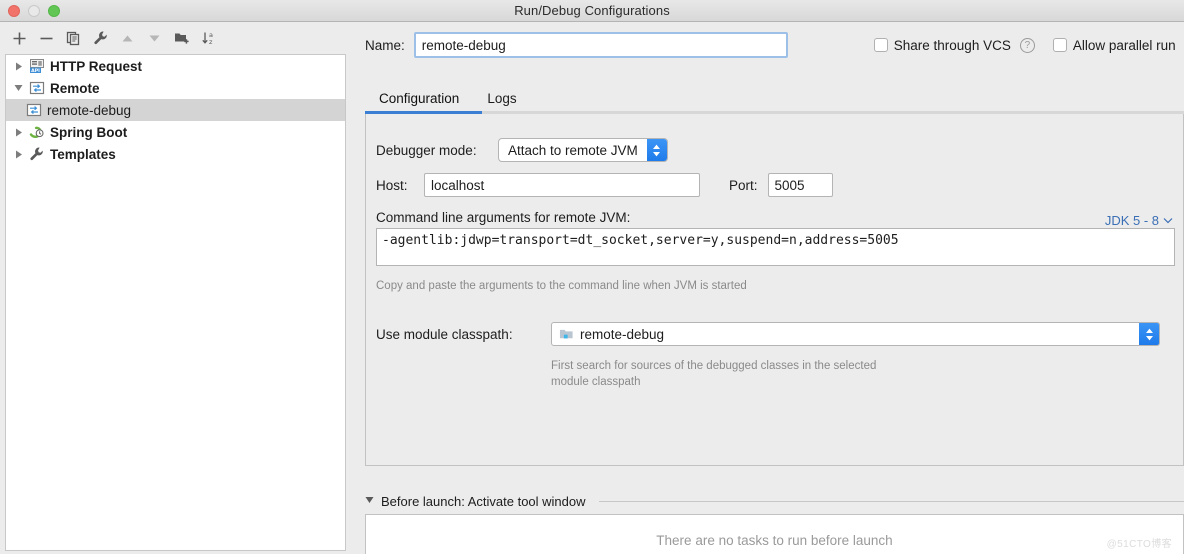 This screenshot has height=554, width=1184. Describe the element at coordinates (501, 102) in the screenshot. I see `tab-logs: Logs` at that location.